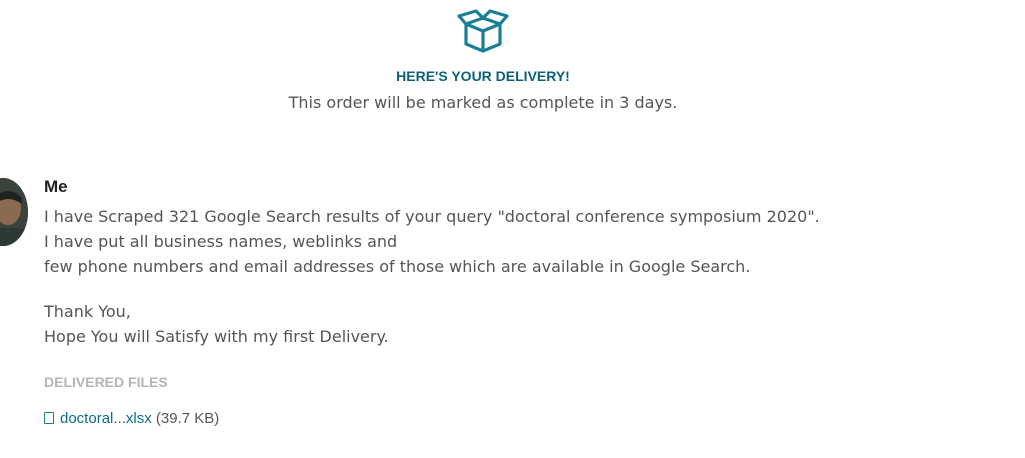 This screenshot has width=1025, height=458. I want to click on message-line: Thank You,, so click(87, 311).